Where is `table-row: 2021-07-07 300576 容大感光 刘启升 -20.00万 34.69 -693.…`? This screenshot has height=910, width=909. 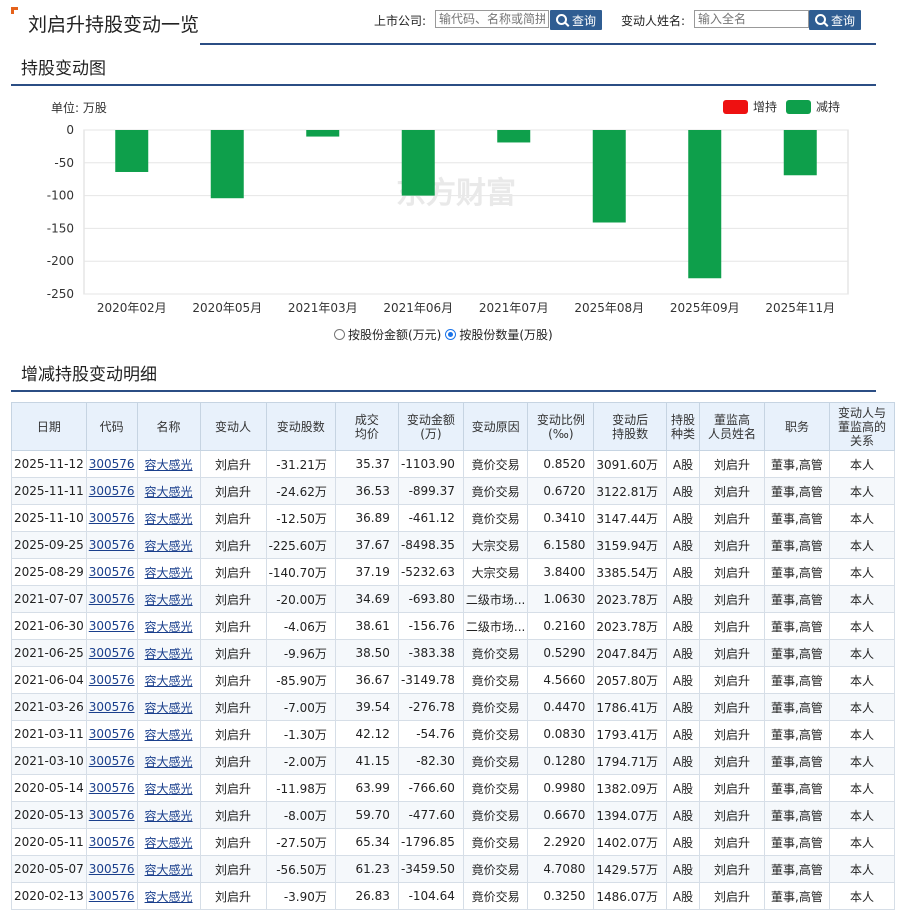 table-row: 2021-07-07 300576 容大感光 刘启升 -20.00万 34.69 -693.… is located at coordinates (453, 599).